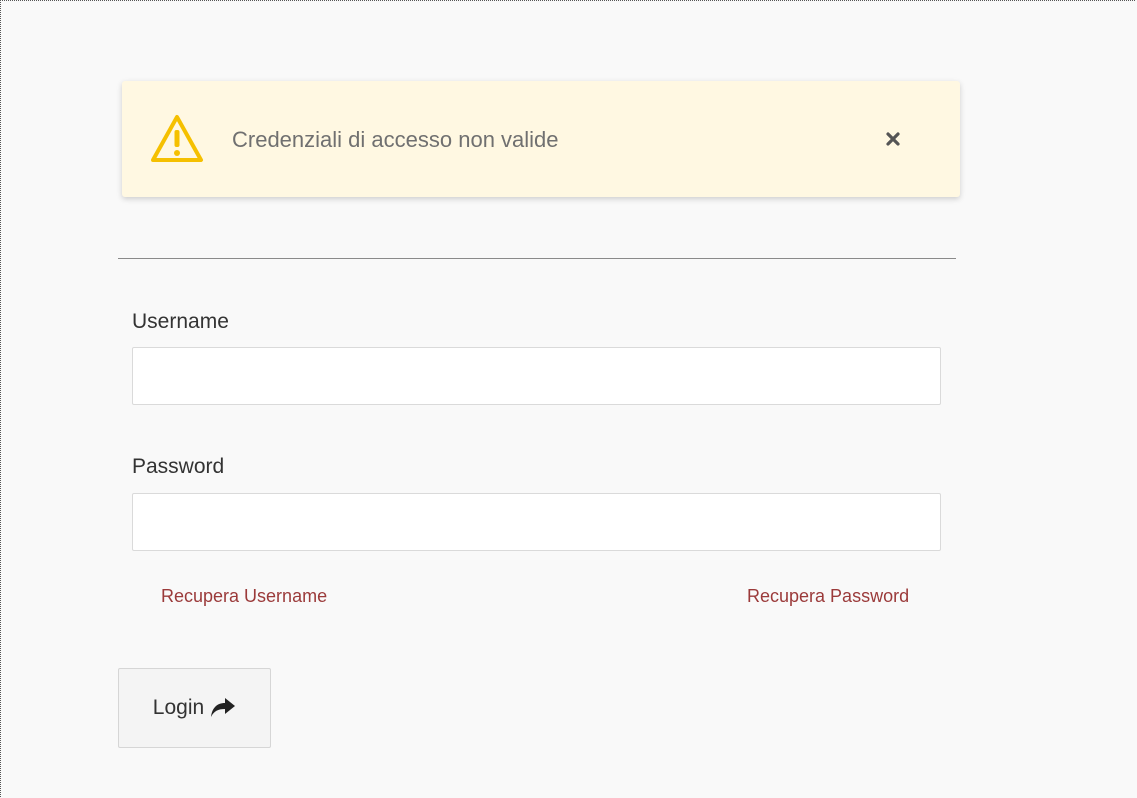 Image resolution: width=1137 pixels, height=798 pixels. Describe the element at coordinates (178, 707) in the screenshot. I see `login-button-label: Login` at that location.